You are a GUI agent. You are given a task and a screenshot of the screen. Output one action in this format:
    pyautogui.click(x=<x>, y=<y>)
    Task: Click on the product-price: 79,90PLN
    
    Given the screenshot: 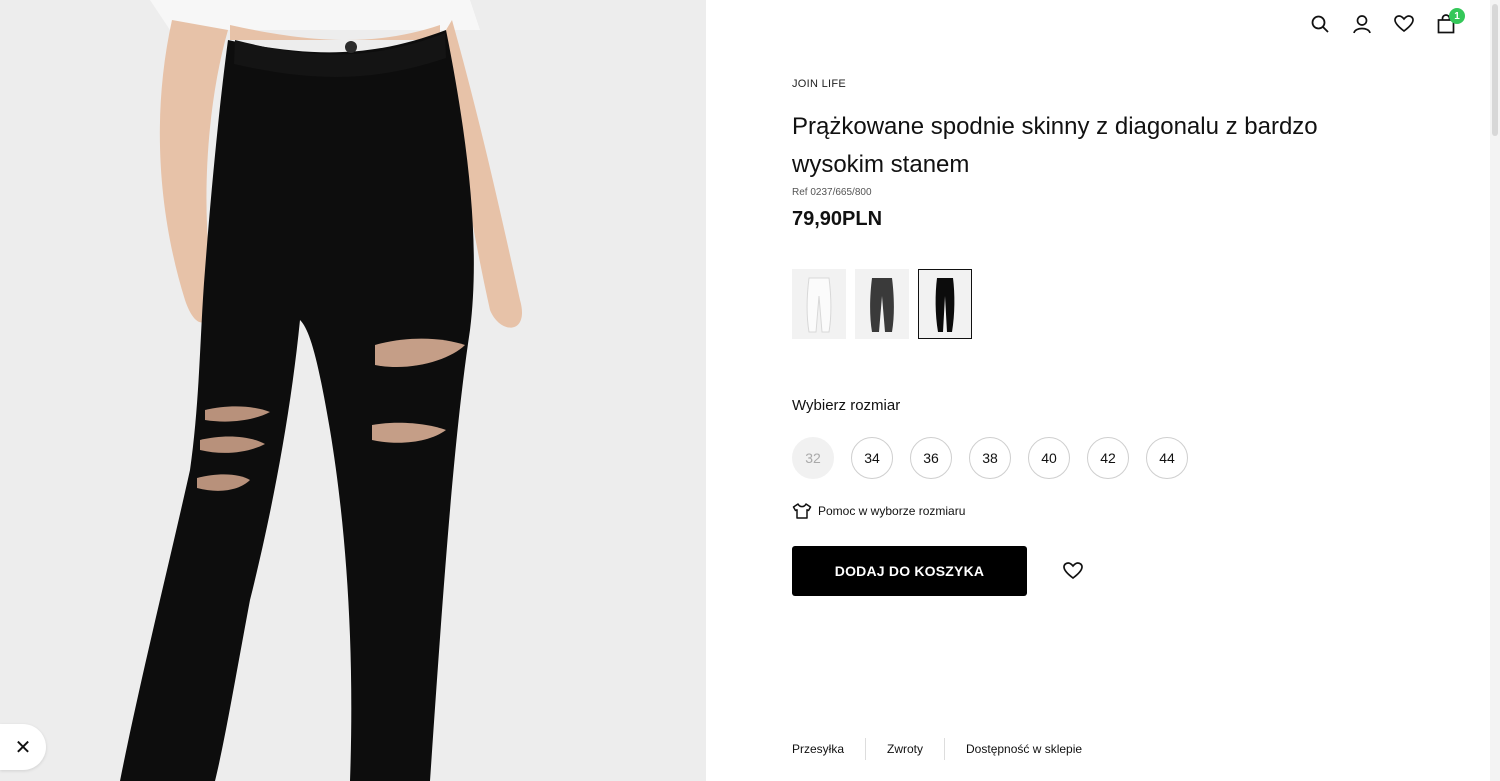 What is the action you would take?
    pyautogui.click(x=837, y=219)
    